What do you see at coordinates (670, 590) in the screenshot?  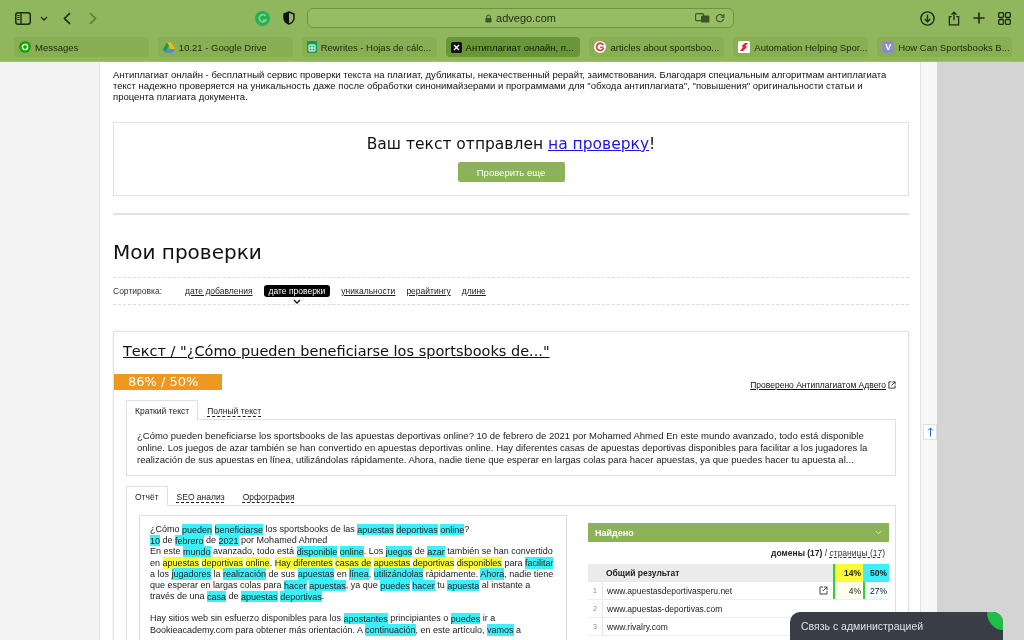 I see `domain-name: www.apuestasdeportivasperu.net` at bounding box center [670, 590].